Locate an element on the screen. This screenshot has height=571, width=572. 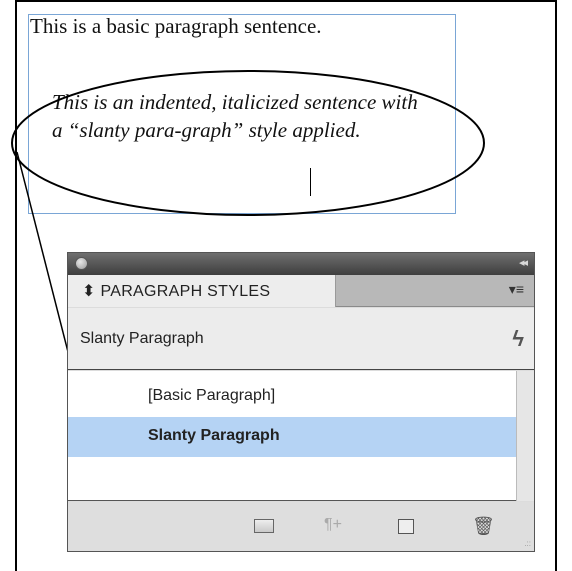
panel-tab-row: ⬍ PARAGRAPH STYLES ▾≡ is located at coordinates (301, 291).